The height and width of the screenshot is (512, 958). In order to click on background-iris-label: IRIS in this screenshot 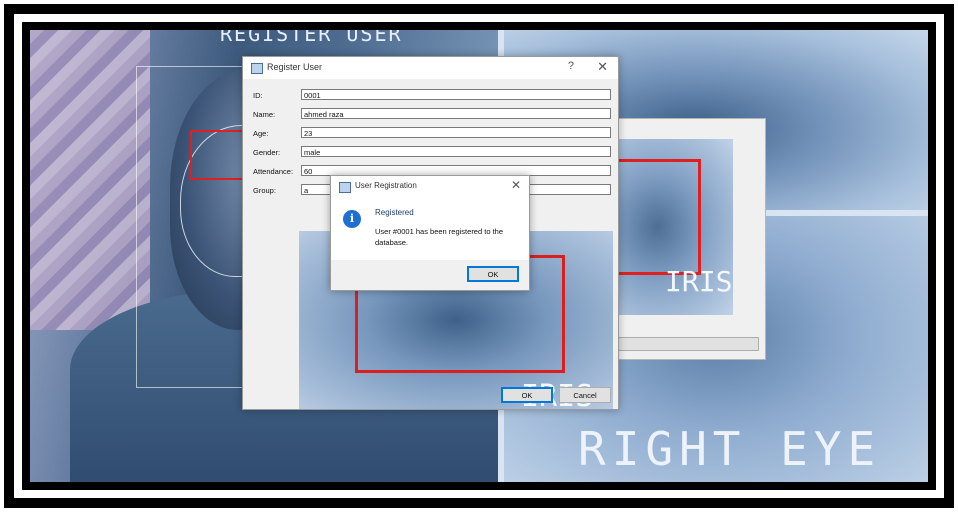, I will do `click(699, 281)`.